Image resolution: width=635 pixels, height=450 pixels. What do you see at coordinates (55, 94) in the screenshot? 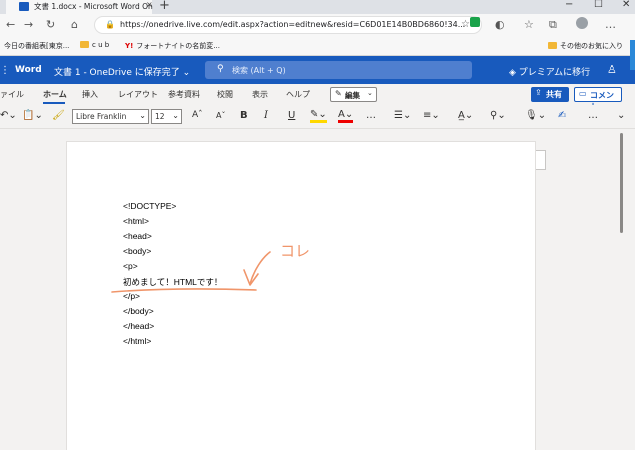
I see `tab-home: ホーム` at bounding box center [55, 94].